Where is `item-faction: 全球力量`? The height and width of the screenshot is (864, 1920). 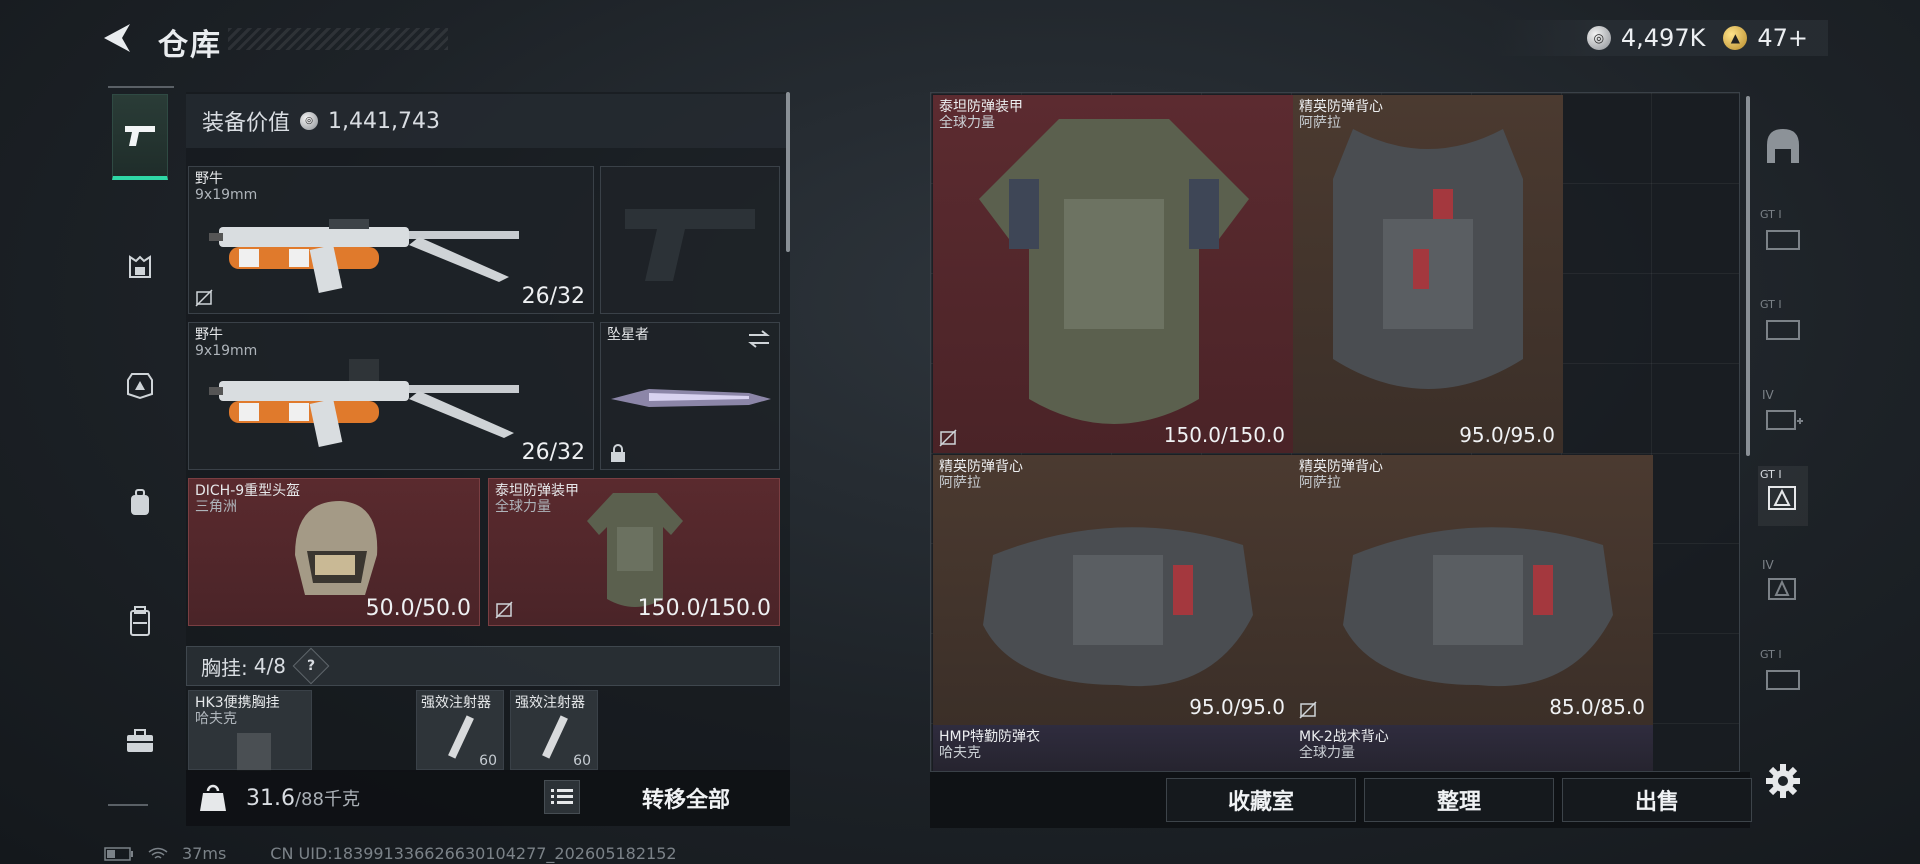
item-faction: 全球力量 is located at coordinates (1327, 753).